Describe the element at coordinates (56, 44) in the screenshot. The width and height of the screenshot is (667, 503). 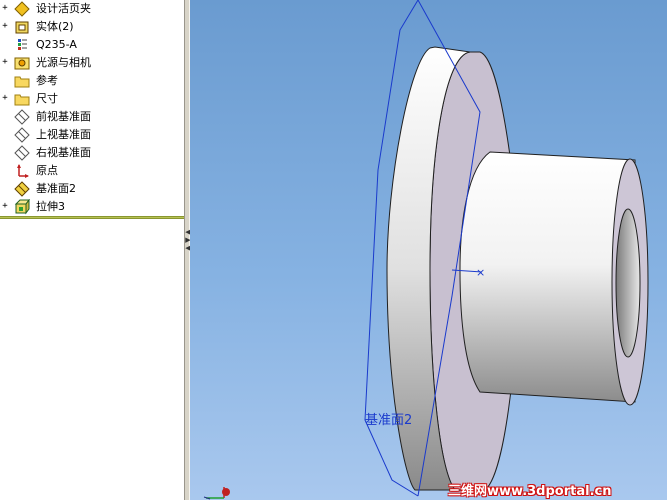
I see `tree-item-label: Q235-A` at that location.